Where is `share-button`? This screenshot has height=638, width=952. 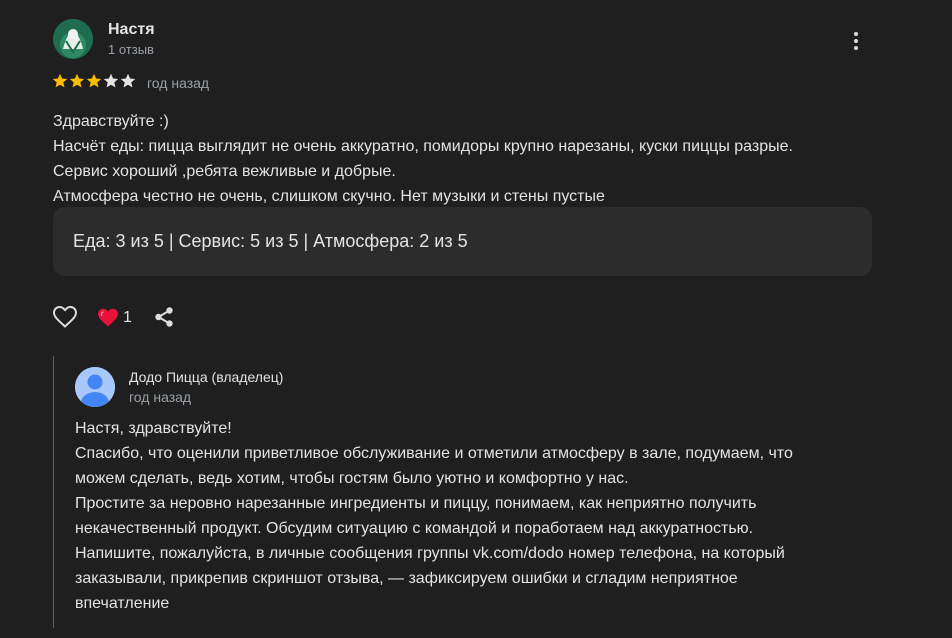 share-button is located at coordinates (164, 317).